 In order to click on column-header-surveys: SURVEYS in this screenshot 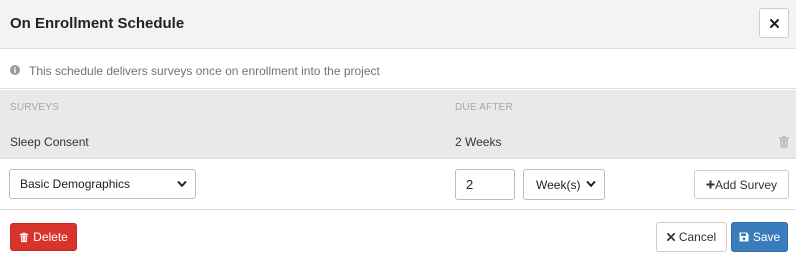, I will do `click(35, 107)`.